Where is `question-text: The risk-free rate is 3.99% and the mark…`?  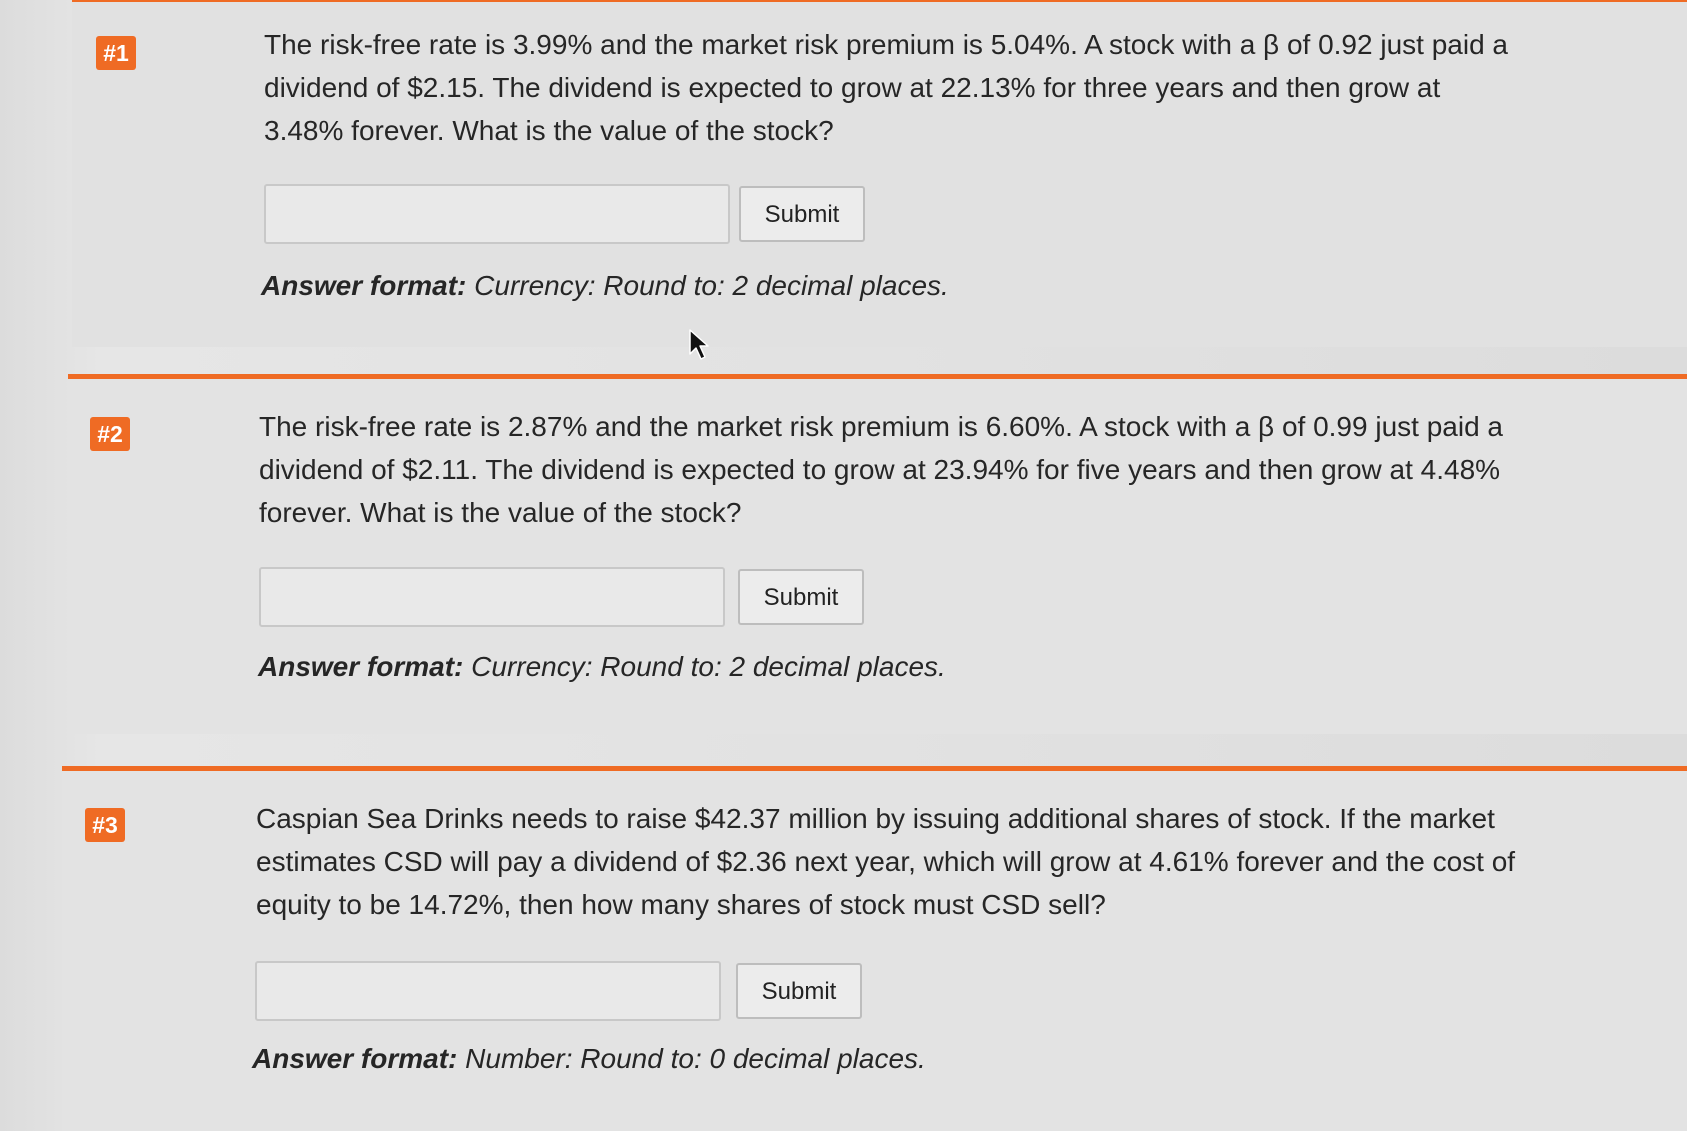 question-text: The risk-free rate is 3.99% and the mark… is located at coordinates (886, 87).